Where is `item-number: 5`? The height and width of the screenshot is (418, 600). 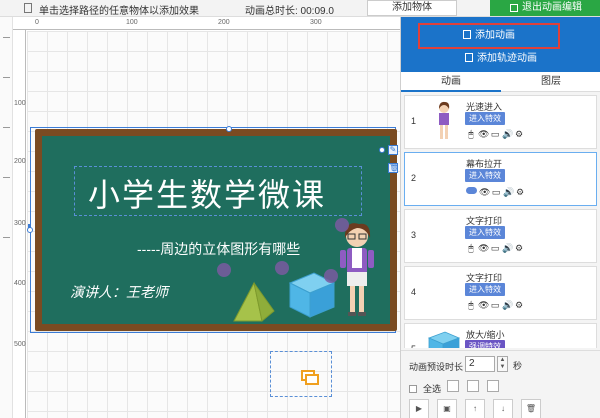
item-number: 5 is located at coordinates (413, 346).